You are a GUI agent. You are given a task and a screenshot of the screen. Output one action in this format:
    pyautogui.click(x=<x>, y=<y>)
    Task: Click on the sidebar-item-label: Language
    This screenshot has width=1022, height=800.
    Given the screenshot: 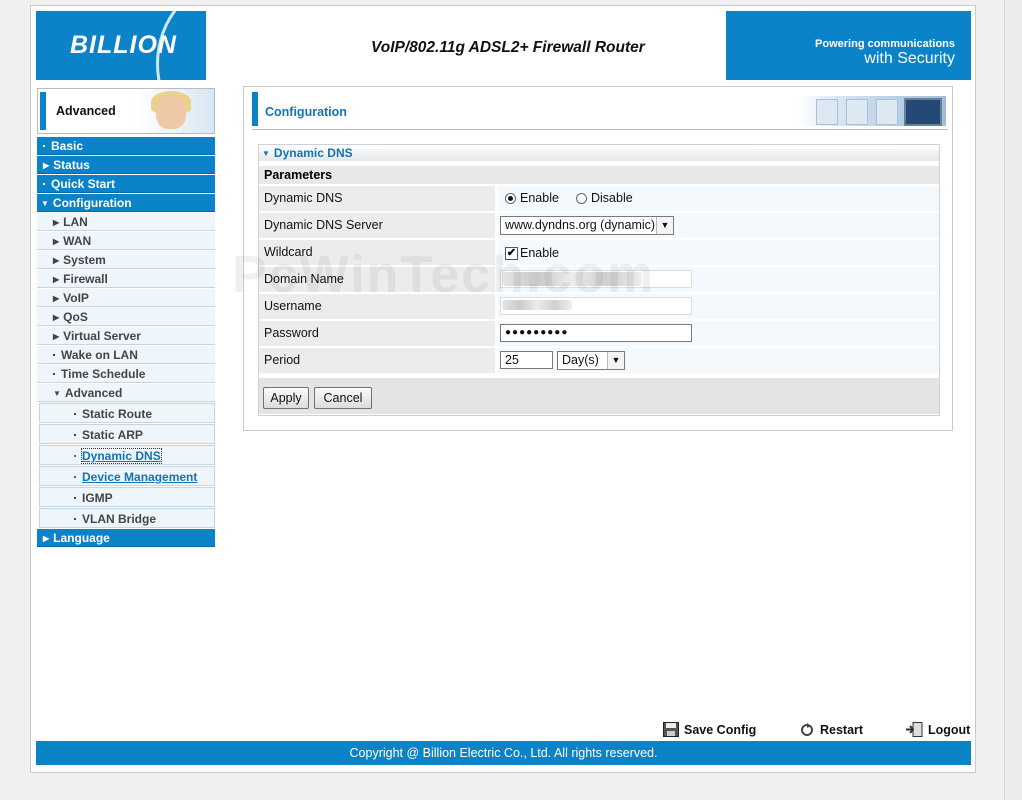 What is the action you would take?
    pyautogui.click(x=81, y=538)
    